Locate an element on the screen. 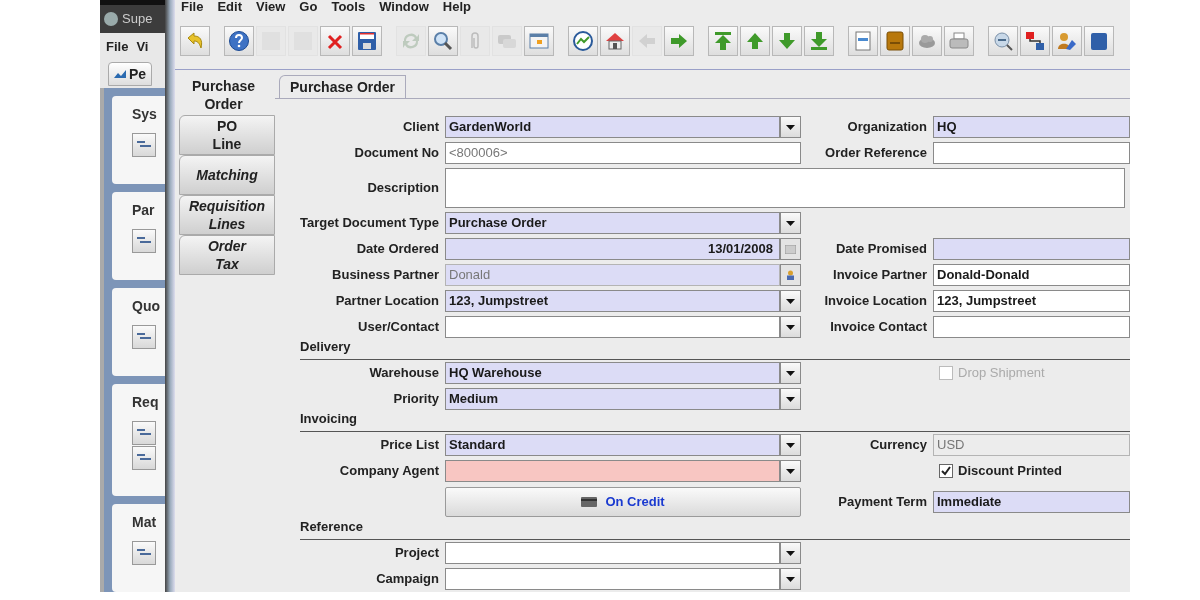  first-record-icon is located at coordinates (723, 41).